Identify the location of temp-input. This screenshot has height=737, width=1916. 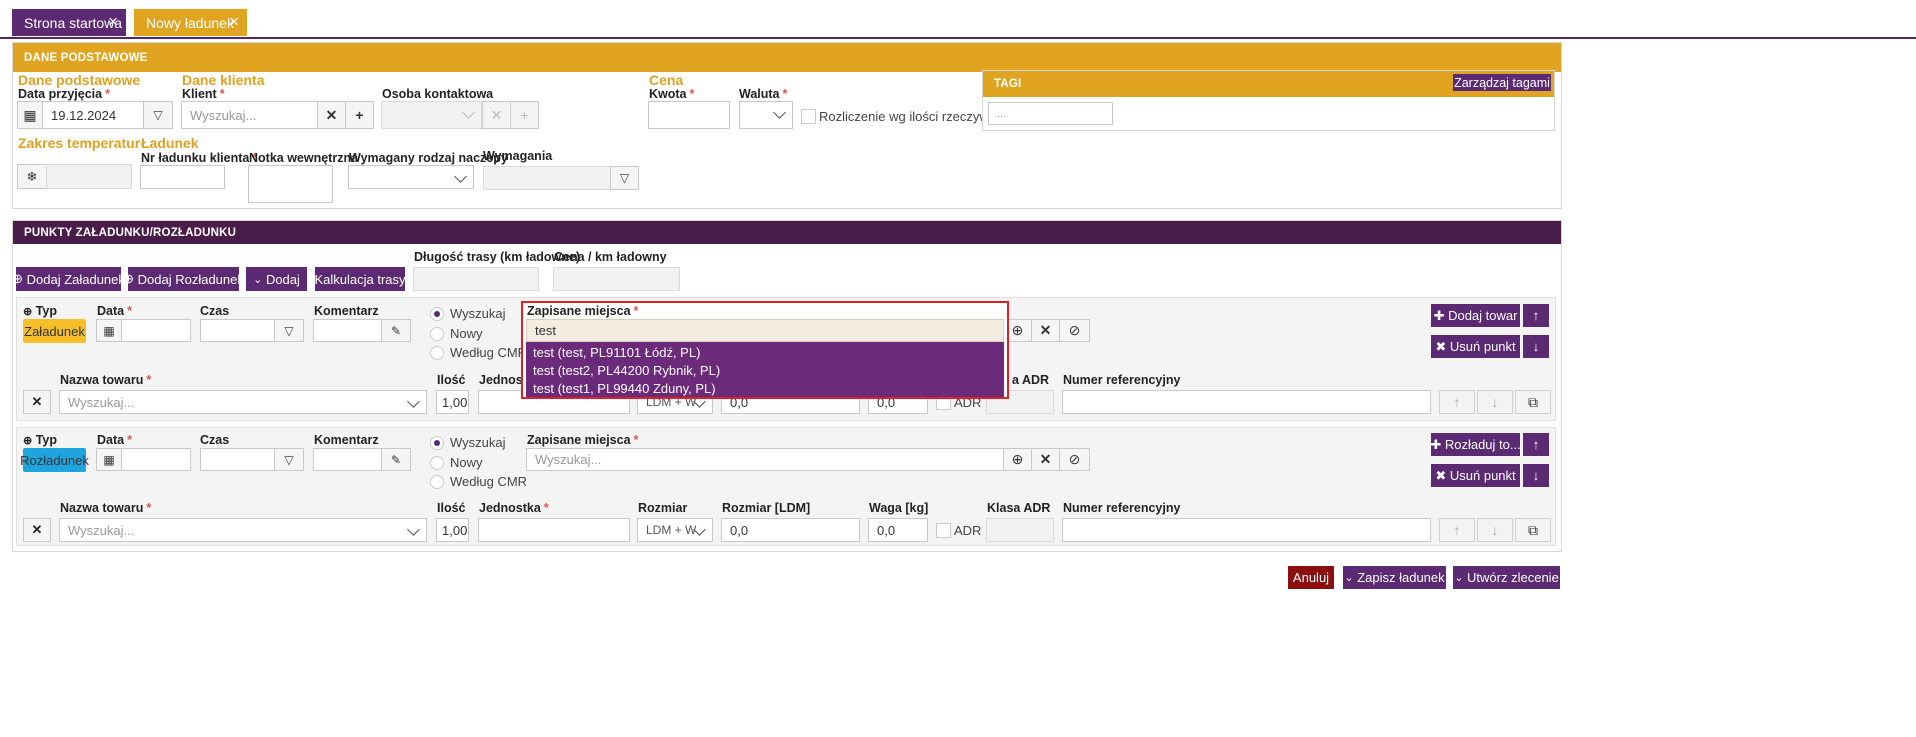
(89, 176).